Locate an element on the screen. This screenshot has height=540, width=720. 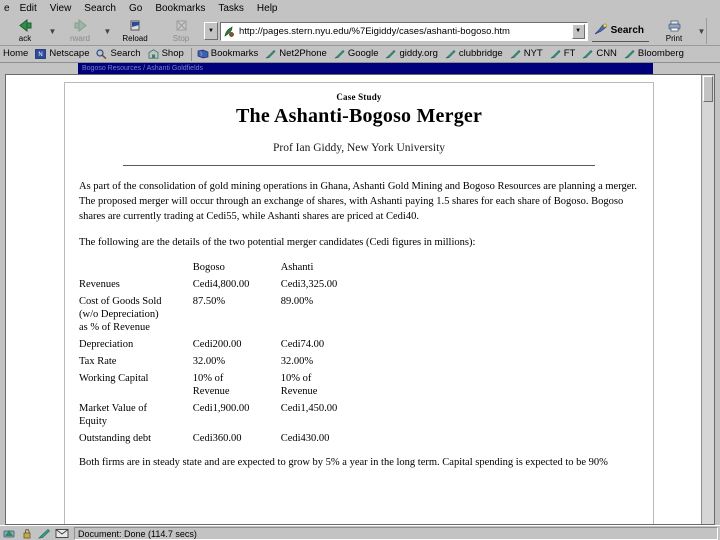
menu-item-edit: Edit is located at coordinates (29, 8).